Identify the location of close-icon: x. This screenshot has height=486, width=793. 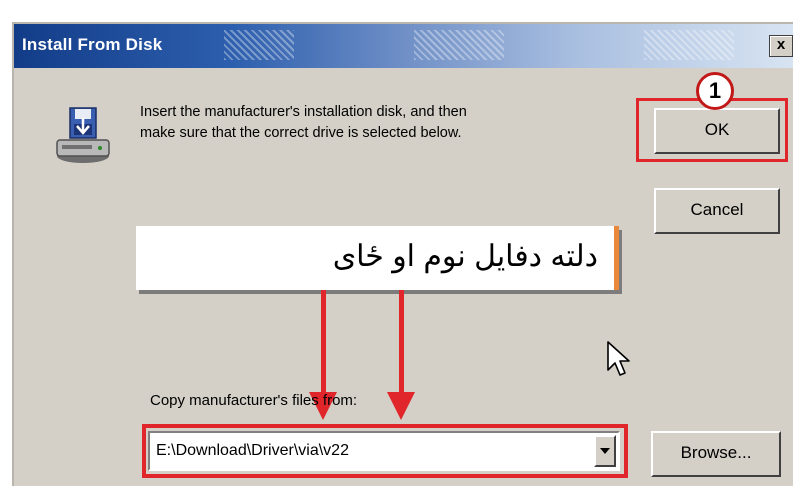
(781, 44).